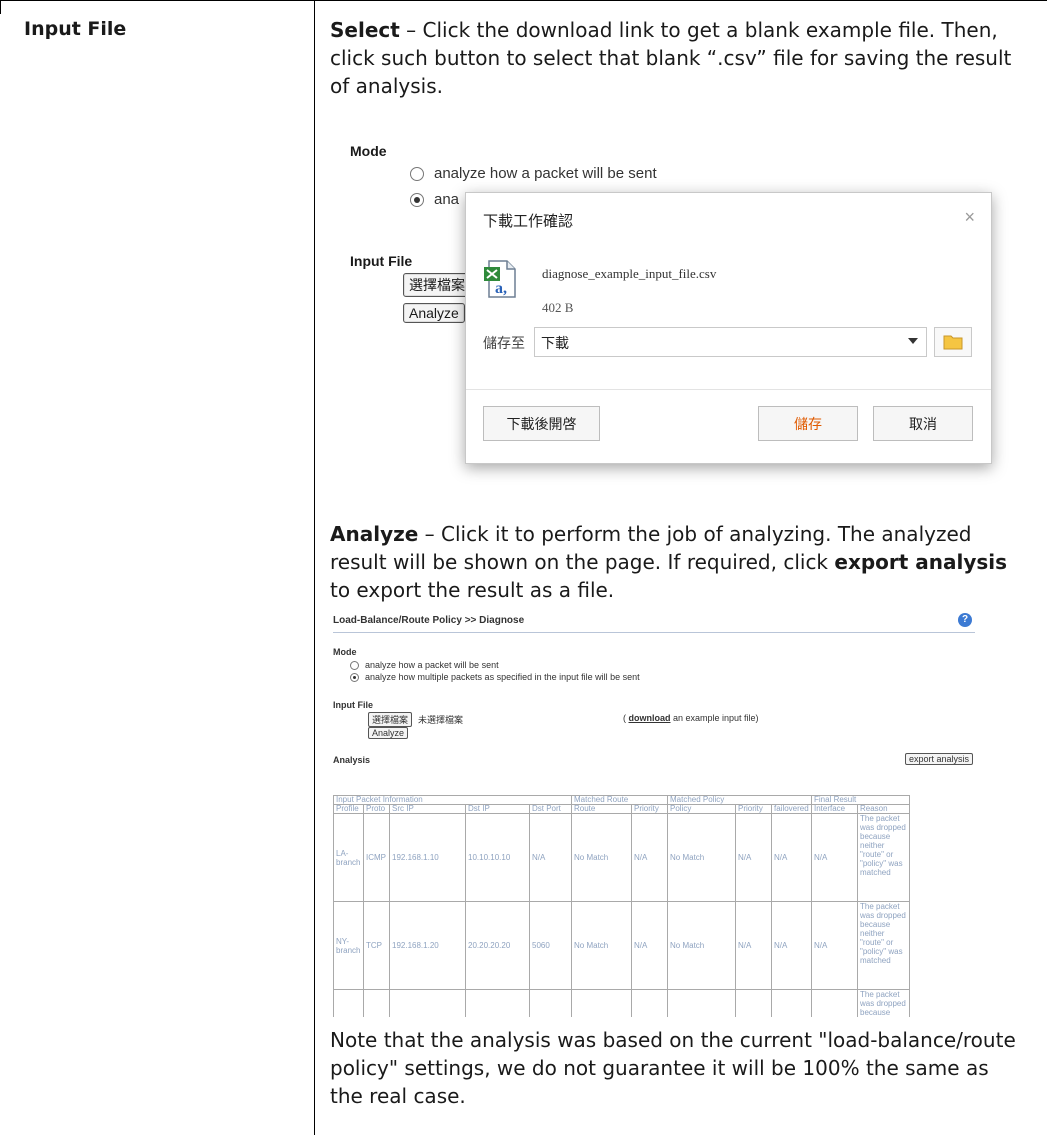 This screenshot has width=1047, height=1135. I want to click on folder-icon, so click(953, 342).